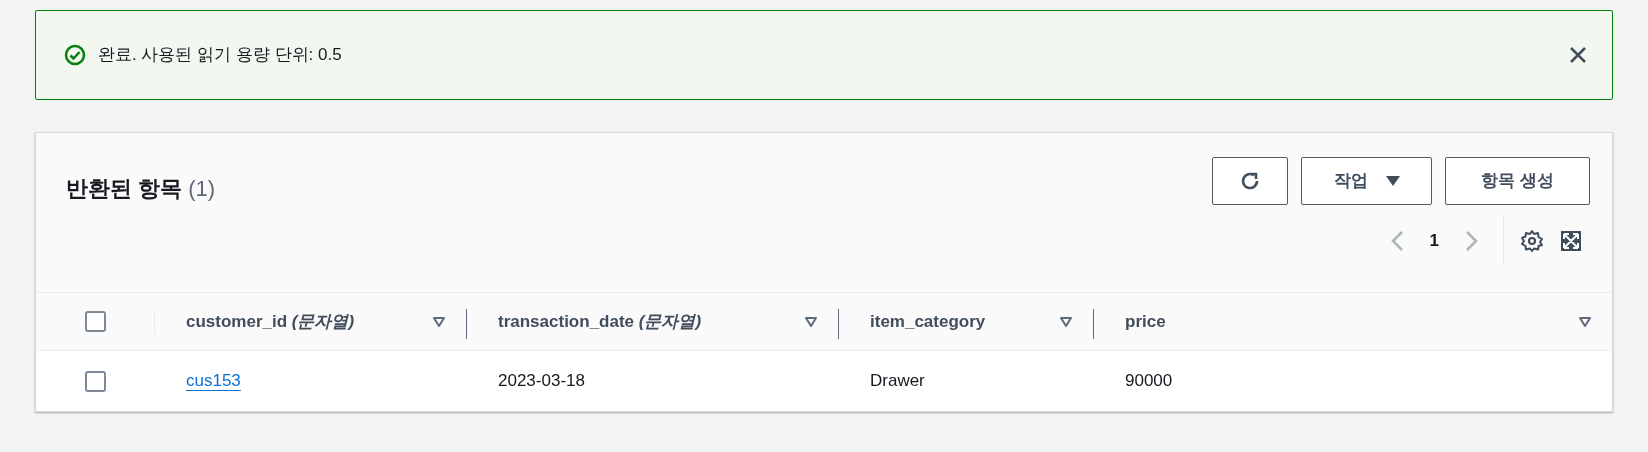 The height and width of the screenshot is (452, 1648). What do you see at coordinates (270, 321) in the screenshot?
I see `column-header: customer_id (문자열)` at bounding box center [270, 321].